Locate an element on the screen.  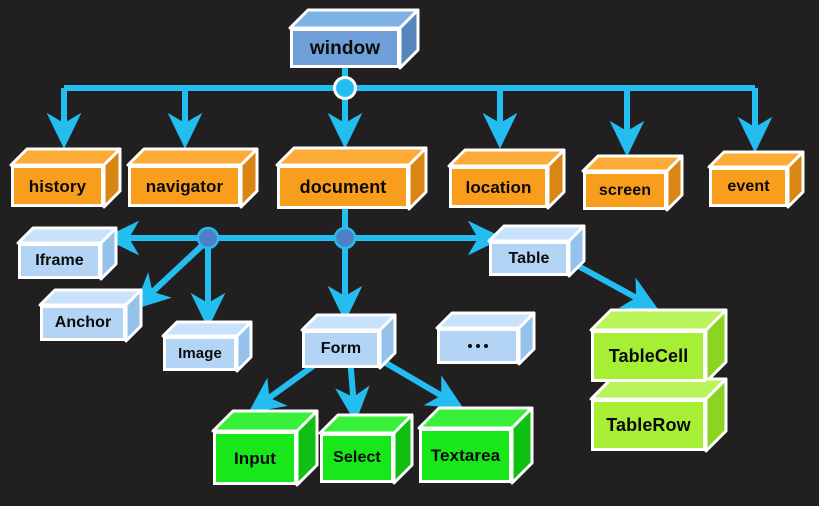
node-history-label: history is located at coordinates (57, 186).